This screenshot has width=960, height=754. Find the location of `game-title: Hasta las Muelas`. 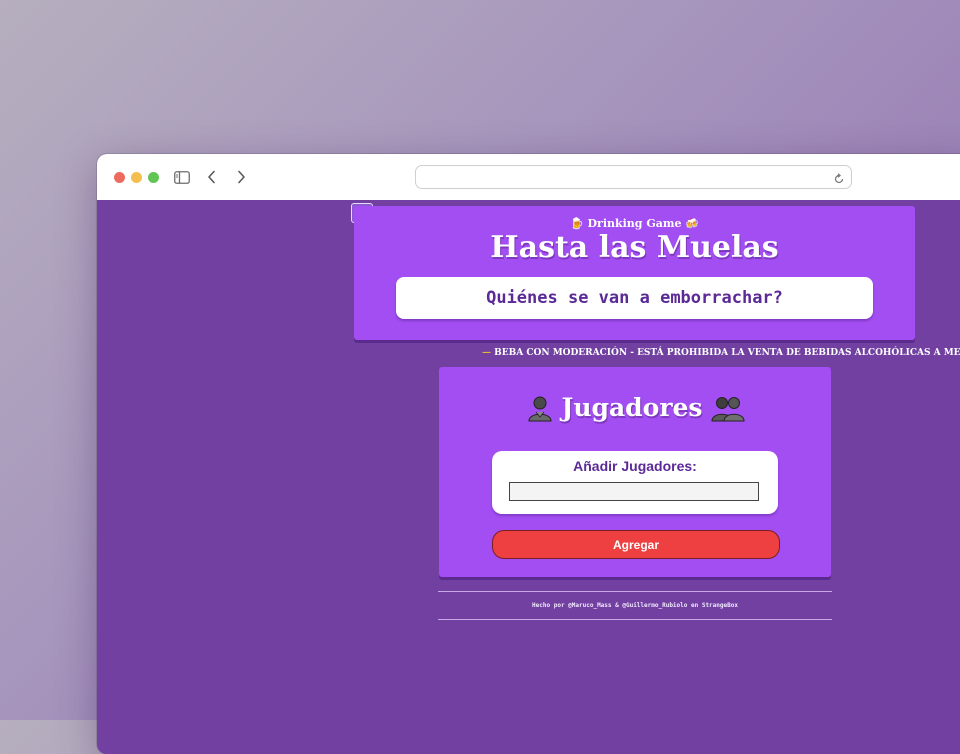

game-title: Hasta las Muelas is located at coordinates (634, 247).